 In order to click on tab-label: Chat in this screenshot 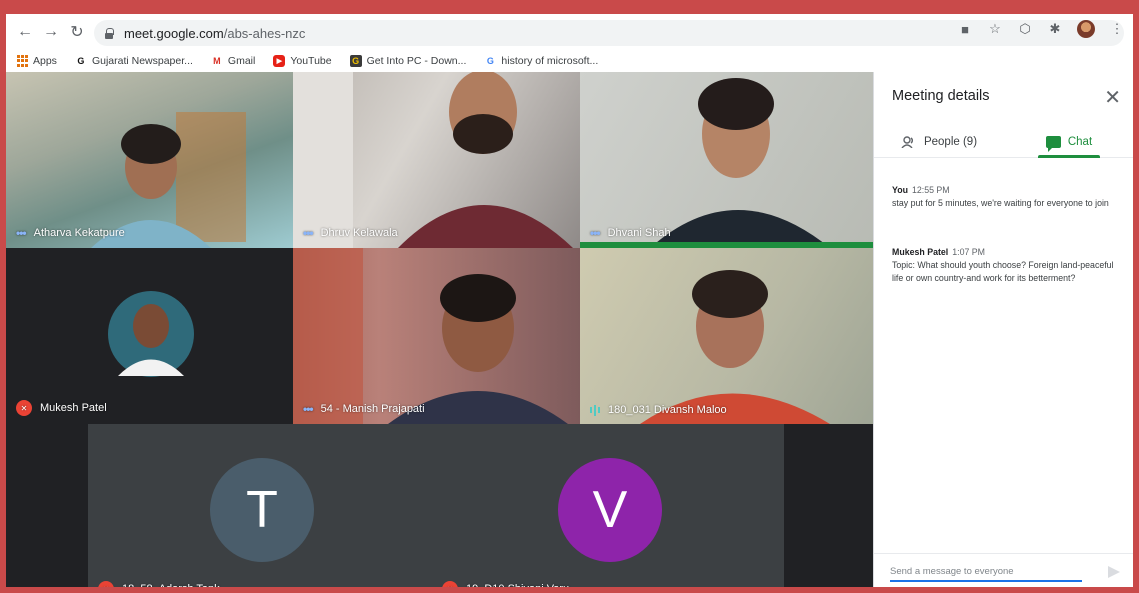, I will do `click(1080, 141)`.